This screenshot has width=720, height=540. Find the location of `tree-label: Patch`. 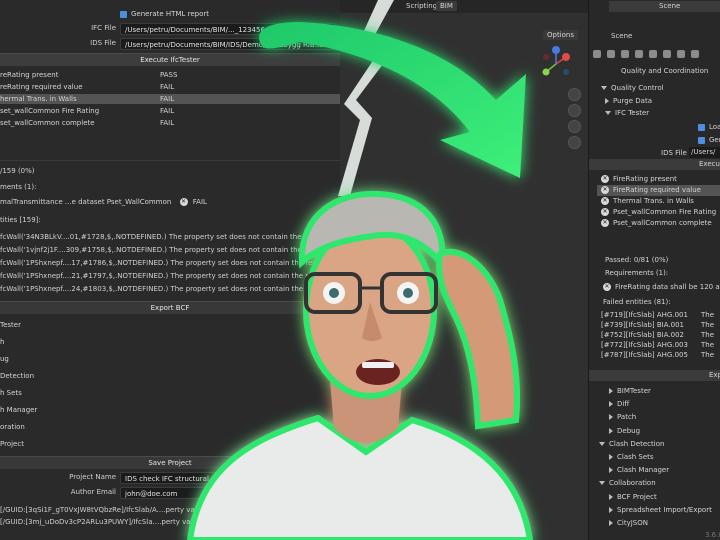

tree-label: Patch is located at coordinates (627, 417).